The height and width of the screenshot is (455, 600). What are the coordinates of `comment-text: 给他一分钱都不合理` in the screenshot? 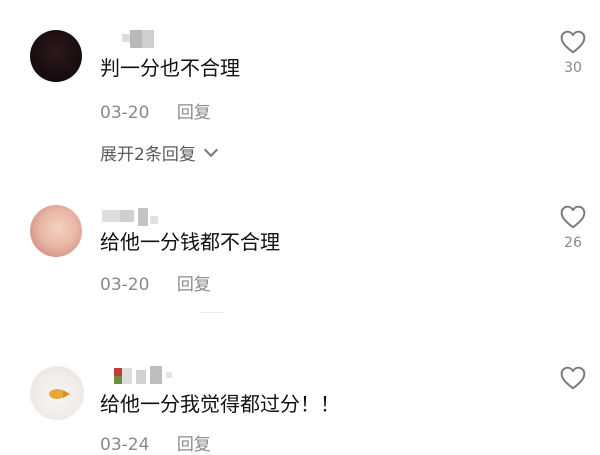 It's located at (190, 242).